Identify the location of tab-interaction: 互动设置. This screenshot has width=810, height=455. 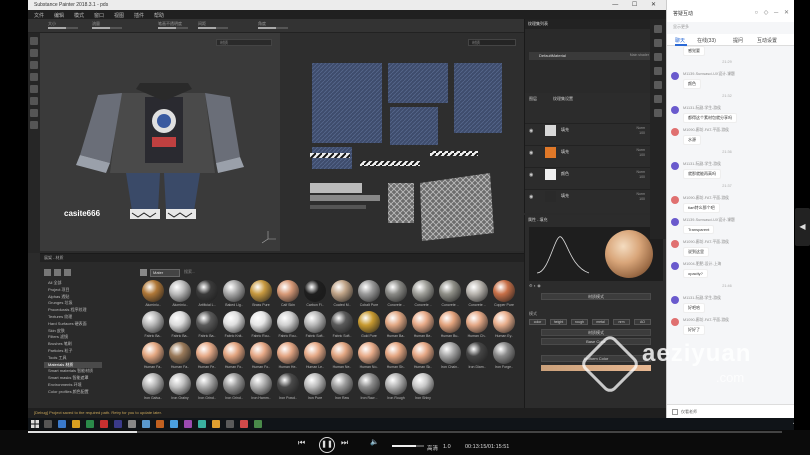
(767, 40).